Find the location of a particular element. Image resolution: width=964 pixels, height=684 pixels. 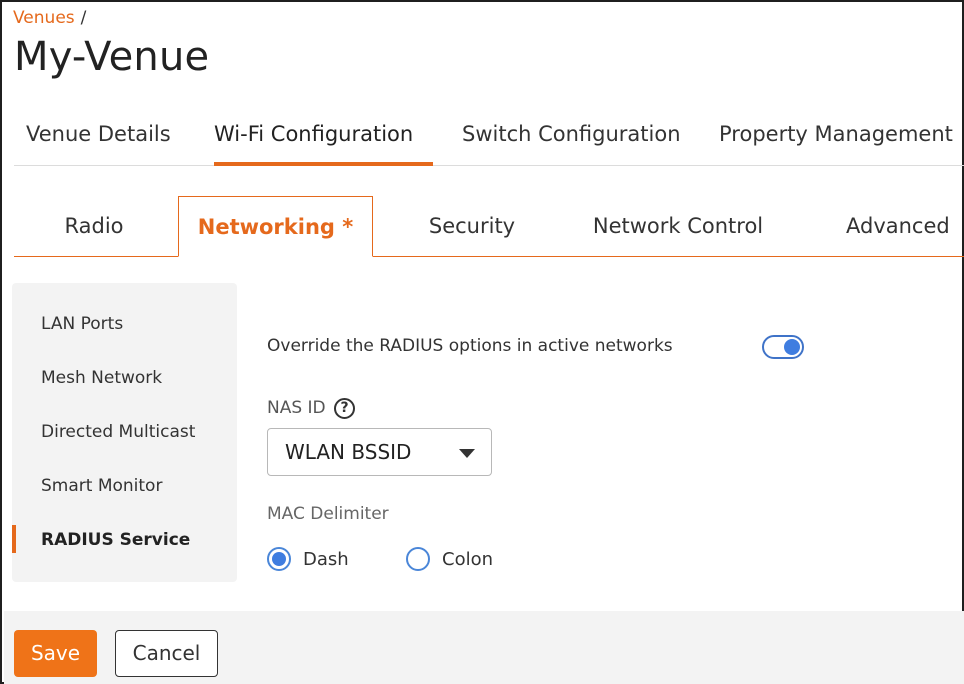

nas-id-select: WLAN BSSID is located at coordinates (379, 452).